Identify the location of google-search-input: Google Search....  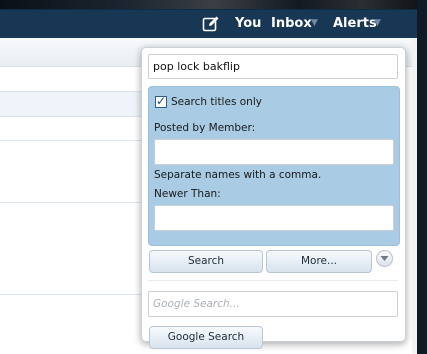
(273, 304).